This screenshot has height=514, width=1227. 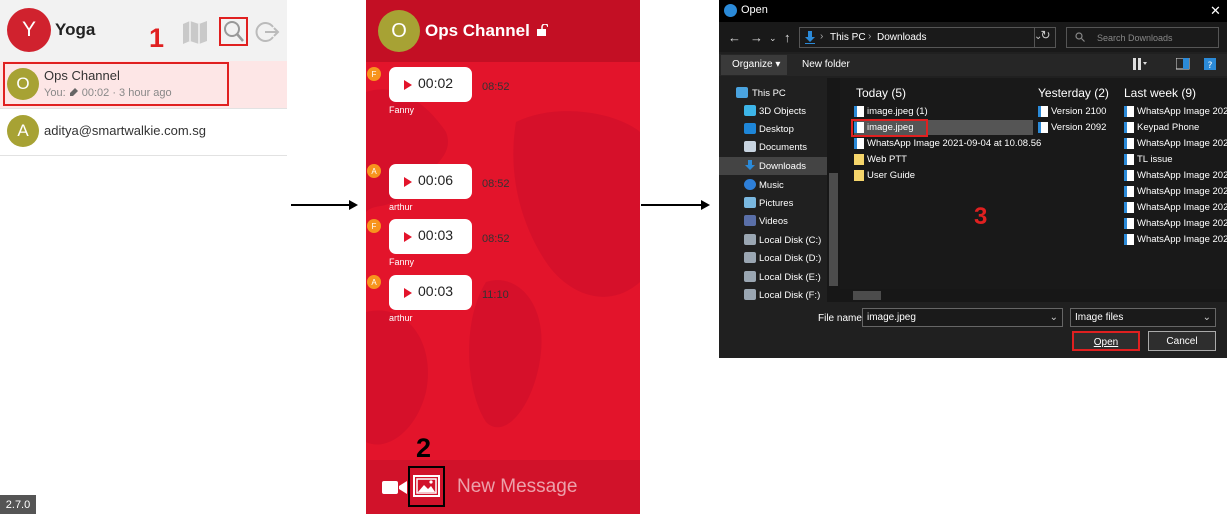 I want to click on map-icon, so click(x=195, y=32).